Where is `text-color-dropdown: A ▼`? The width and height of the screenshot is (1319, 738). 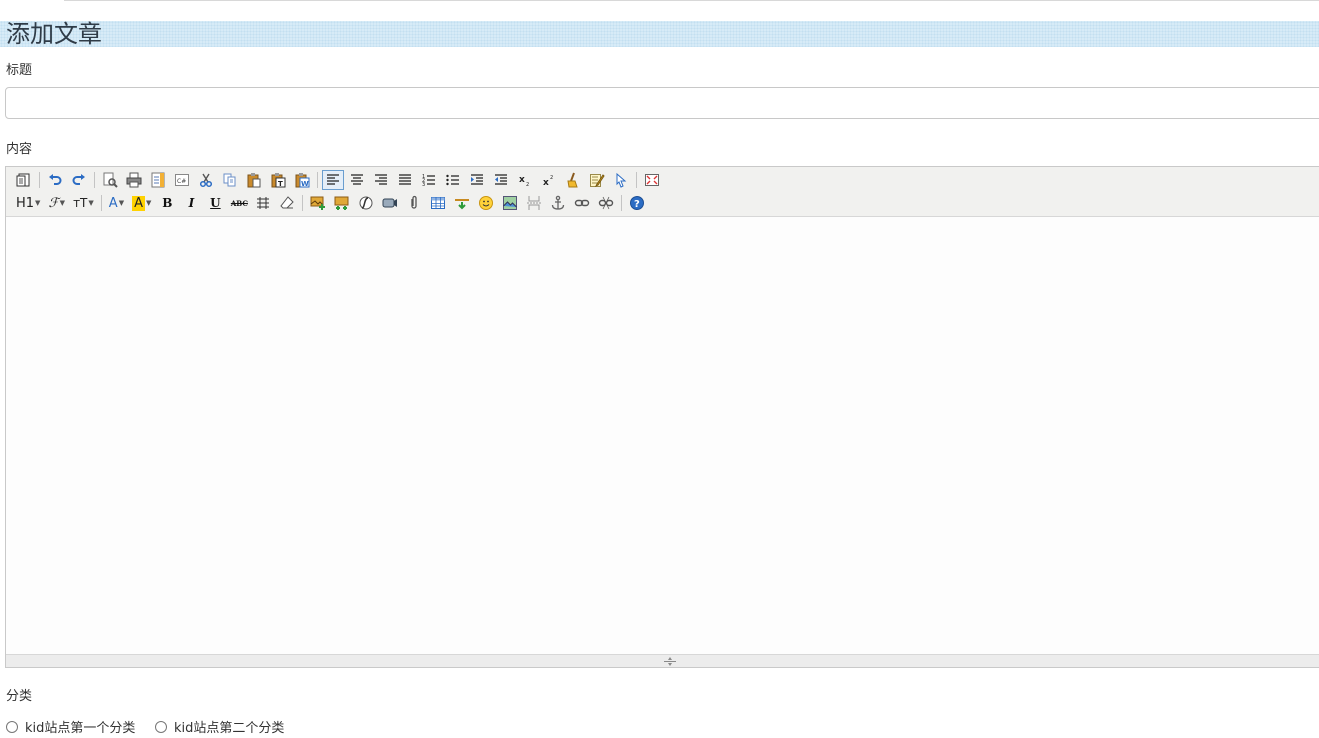
text-color-dropdown: A ▼ is located at coordinates (116, 203).